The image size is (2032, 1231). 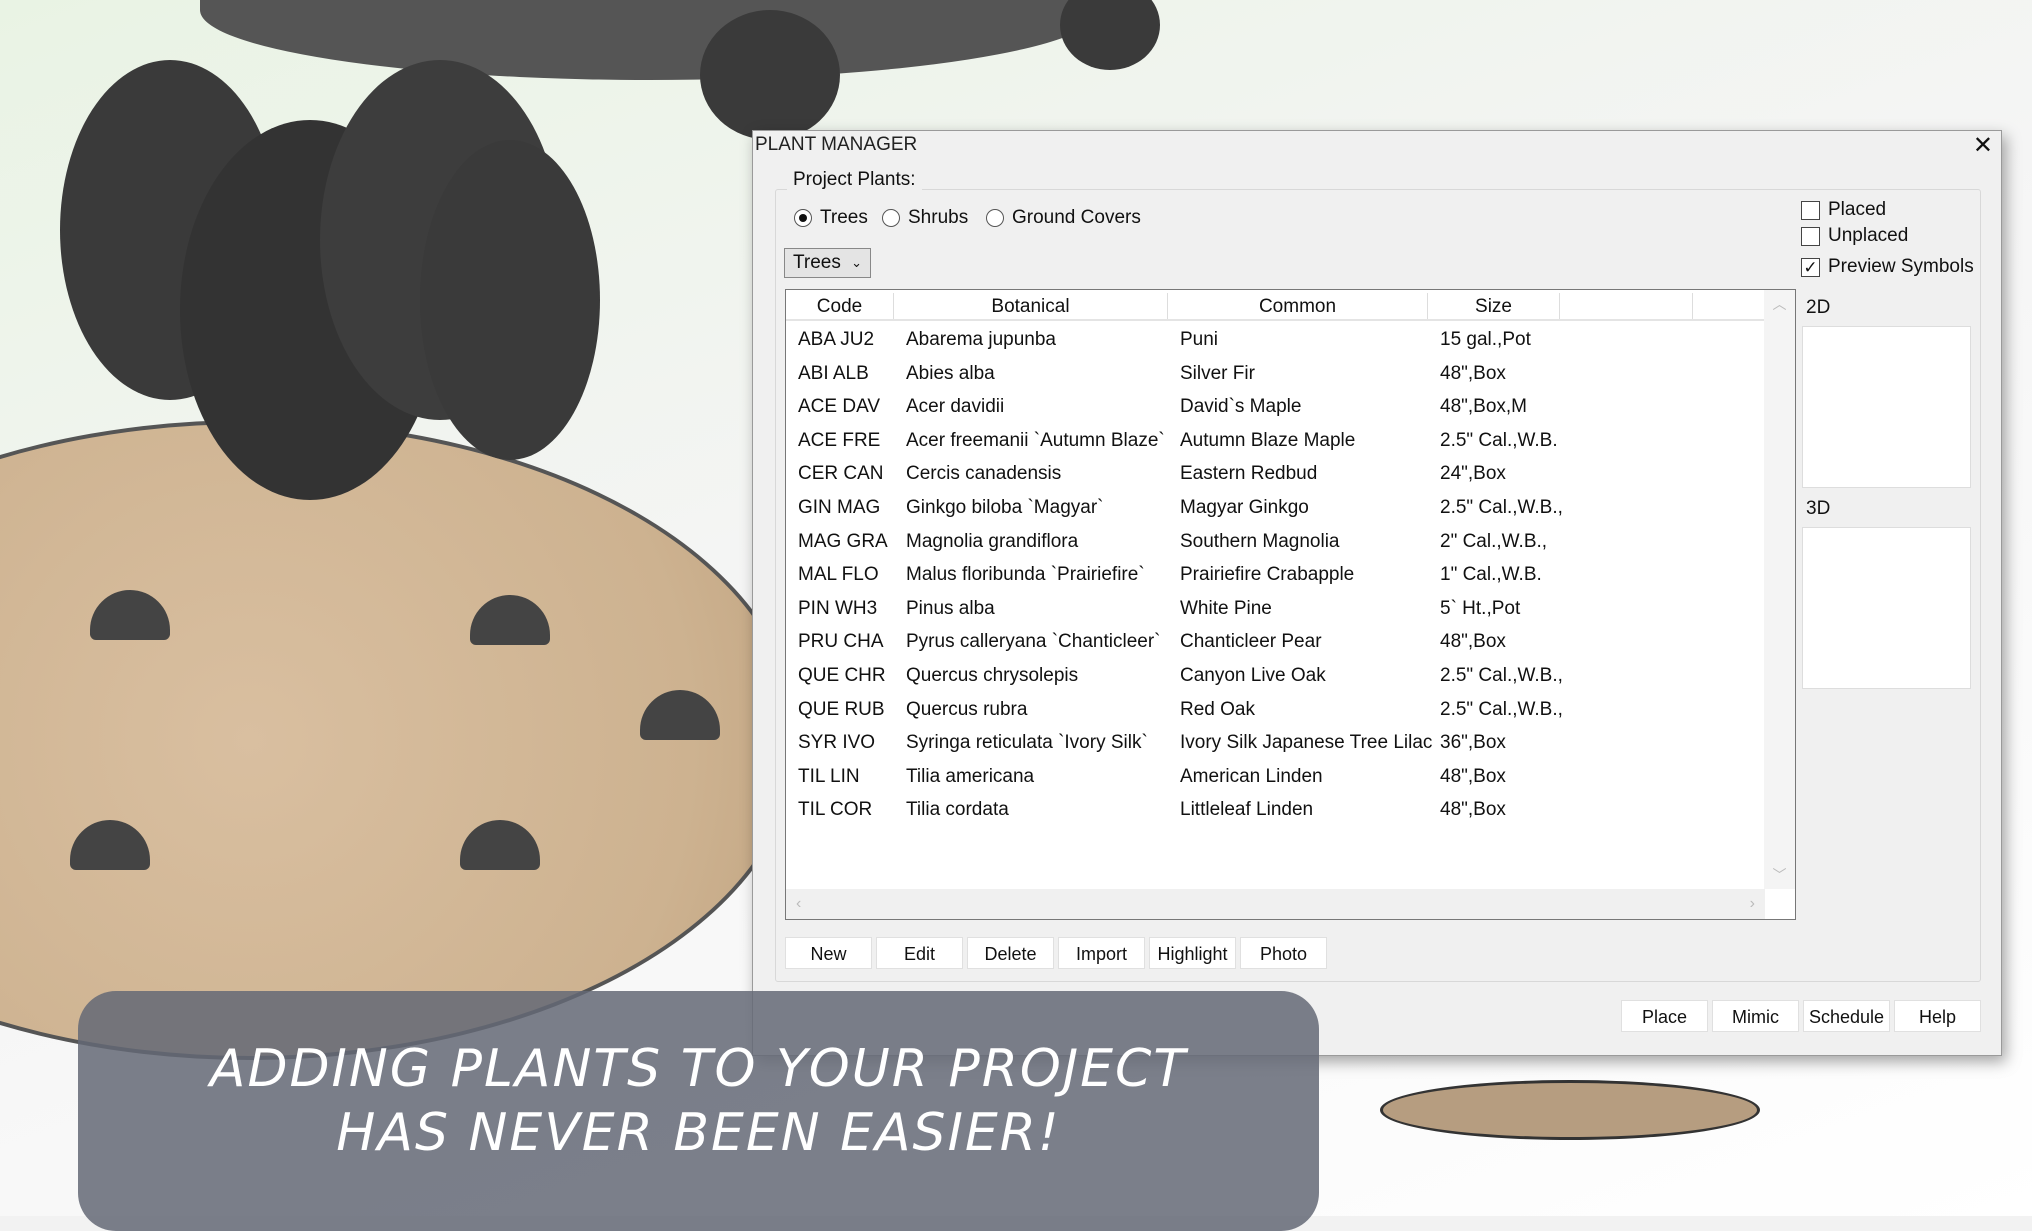 What do you see at coordinates (1846, 1016) in the screenshot?
I see `schedule-button: Schedule` at bounding box center [1846, 1016].